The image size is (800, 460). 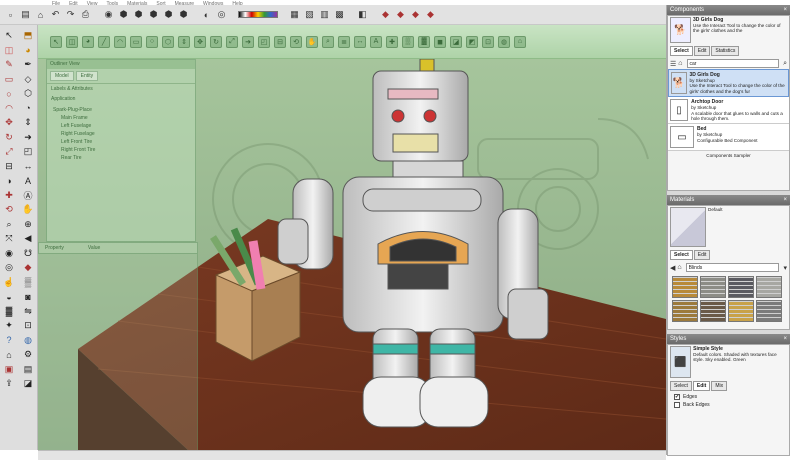 What do you see at coordinates (28, 166) in the screenshot?
I see `dim-tool-icon: ↔` at bounding box center [28, 166].